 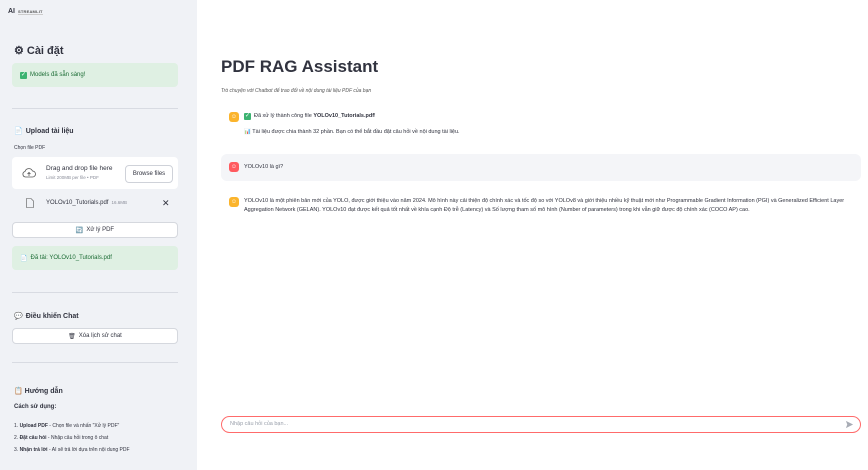 I want to click on step-title: Đặt câu hỏi, so click(x=33, y=438).